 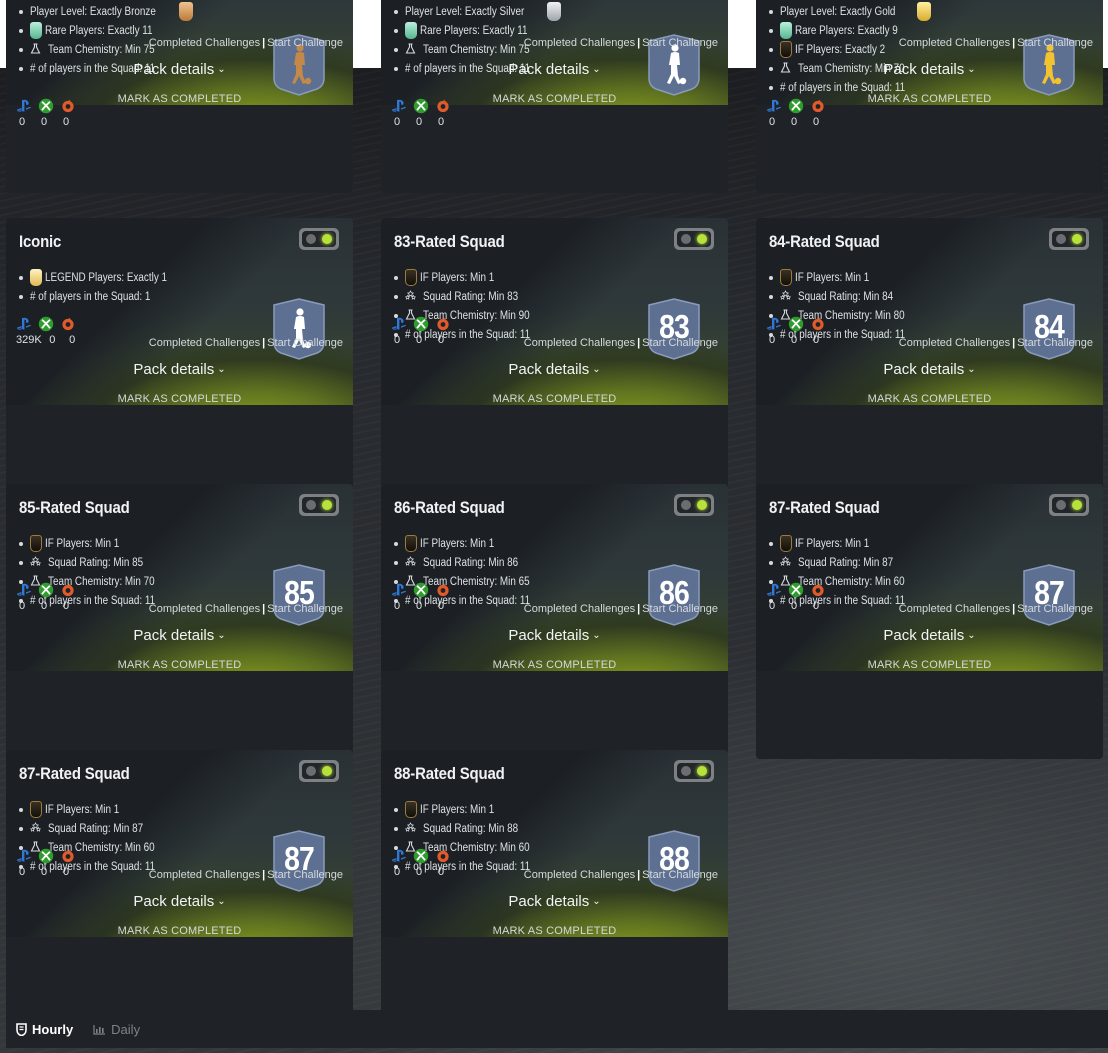 What do you see at coordinates (474, 30) in the screenshot?
I see `requirement-text: Rare Players: Exactly 11` at bounding box center [474, 30].